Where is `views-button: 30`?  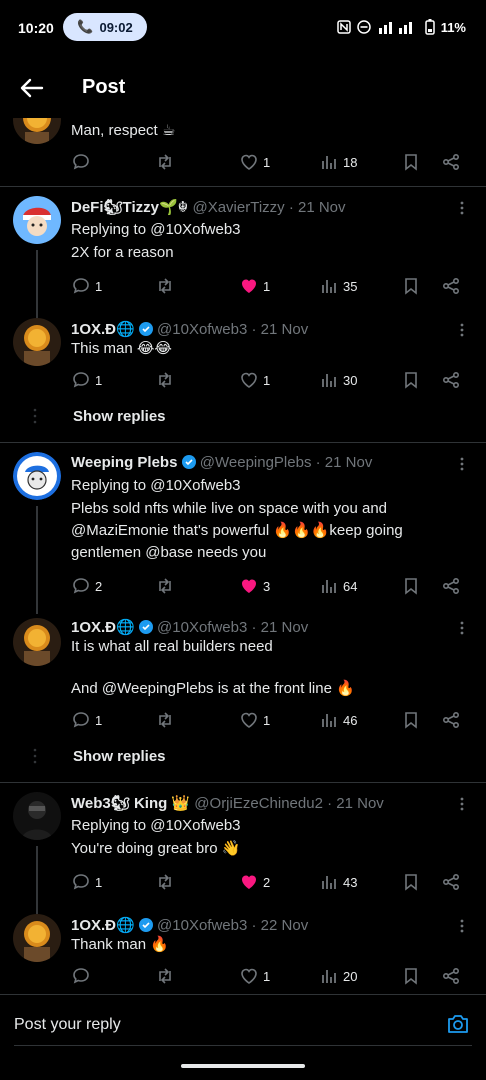
views-button: 30 is located at coordinates (338, 380).